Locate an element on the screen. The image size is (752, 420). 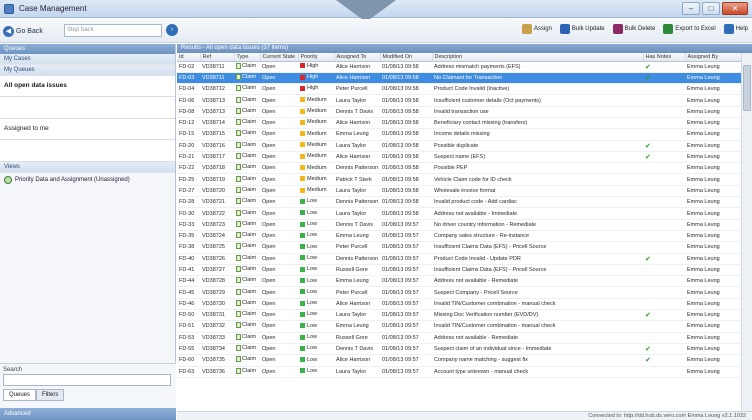
column-header: Assigned By is located at coordinates (713, 57).